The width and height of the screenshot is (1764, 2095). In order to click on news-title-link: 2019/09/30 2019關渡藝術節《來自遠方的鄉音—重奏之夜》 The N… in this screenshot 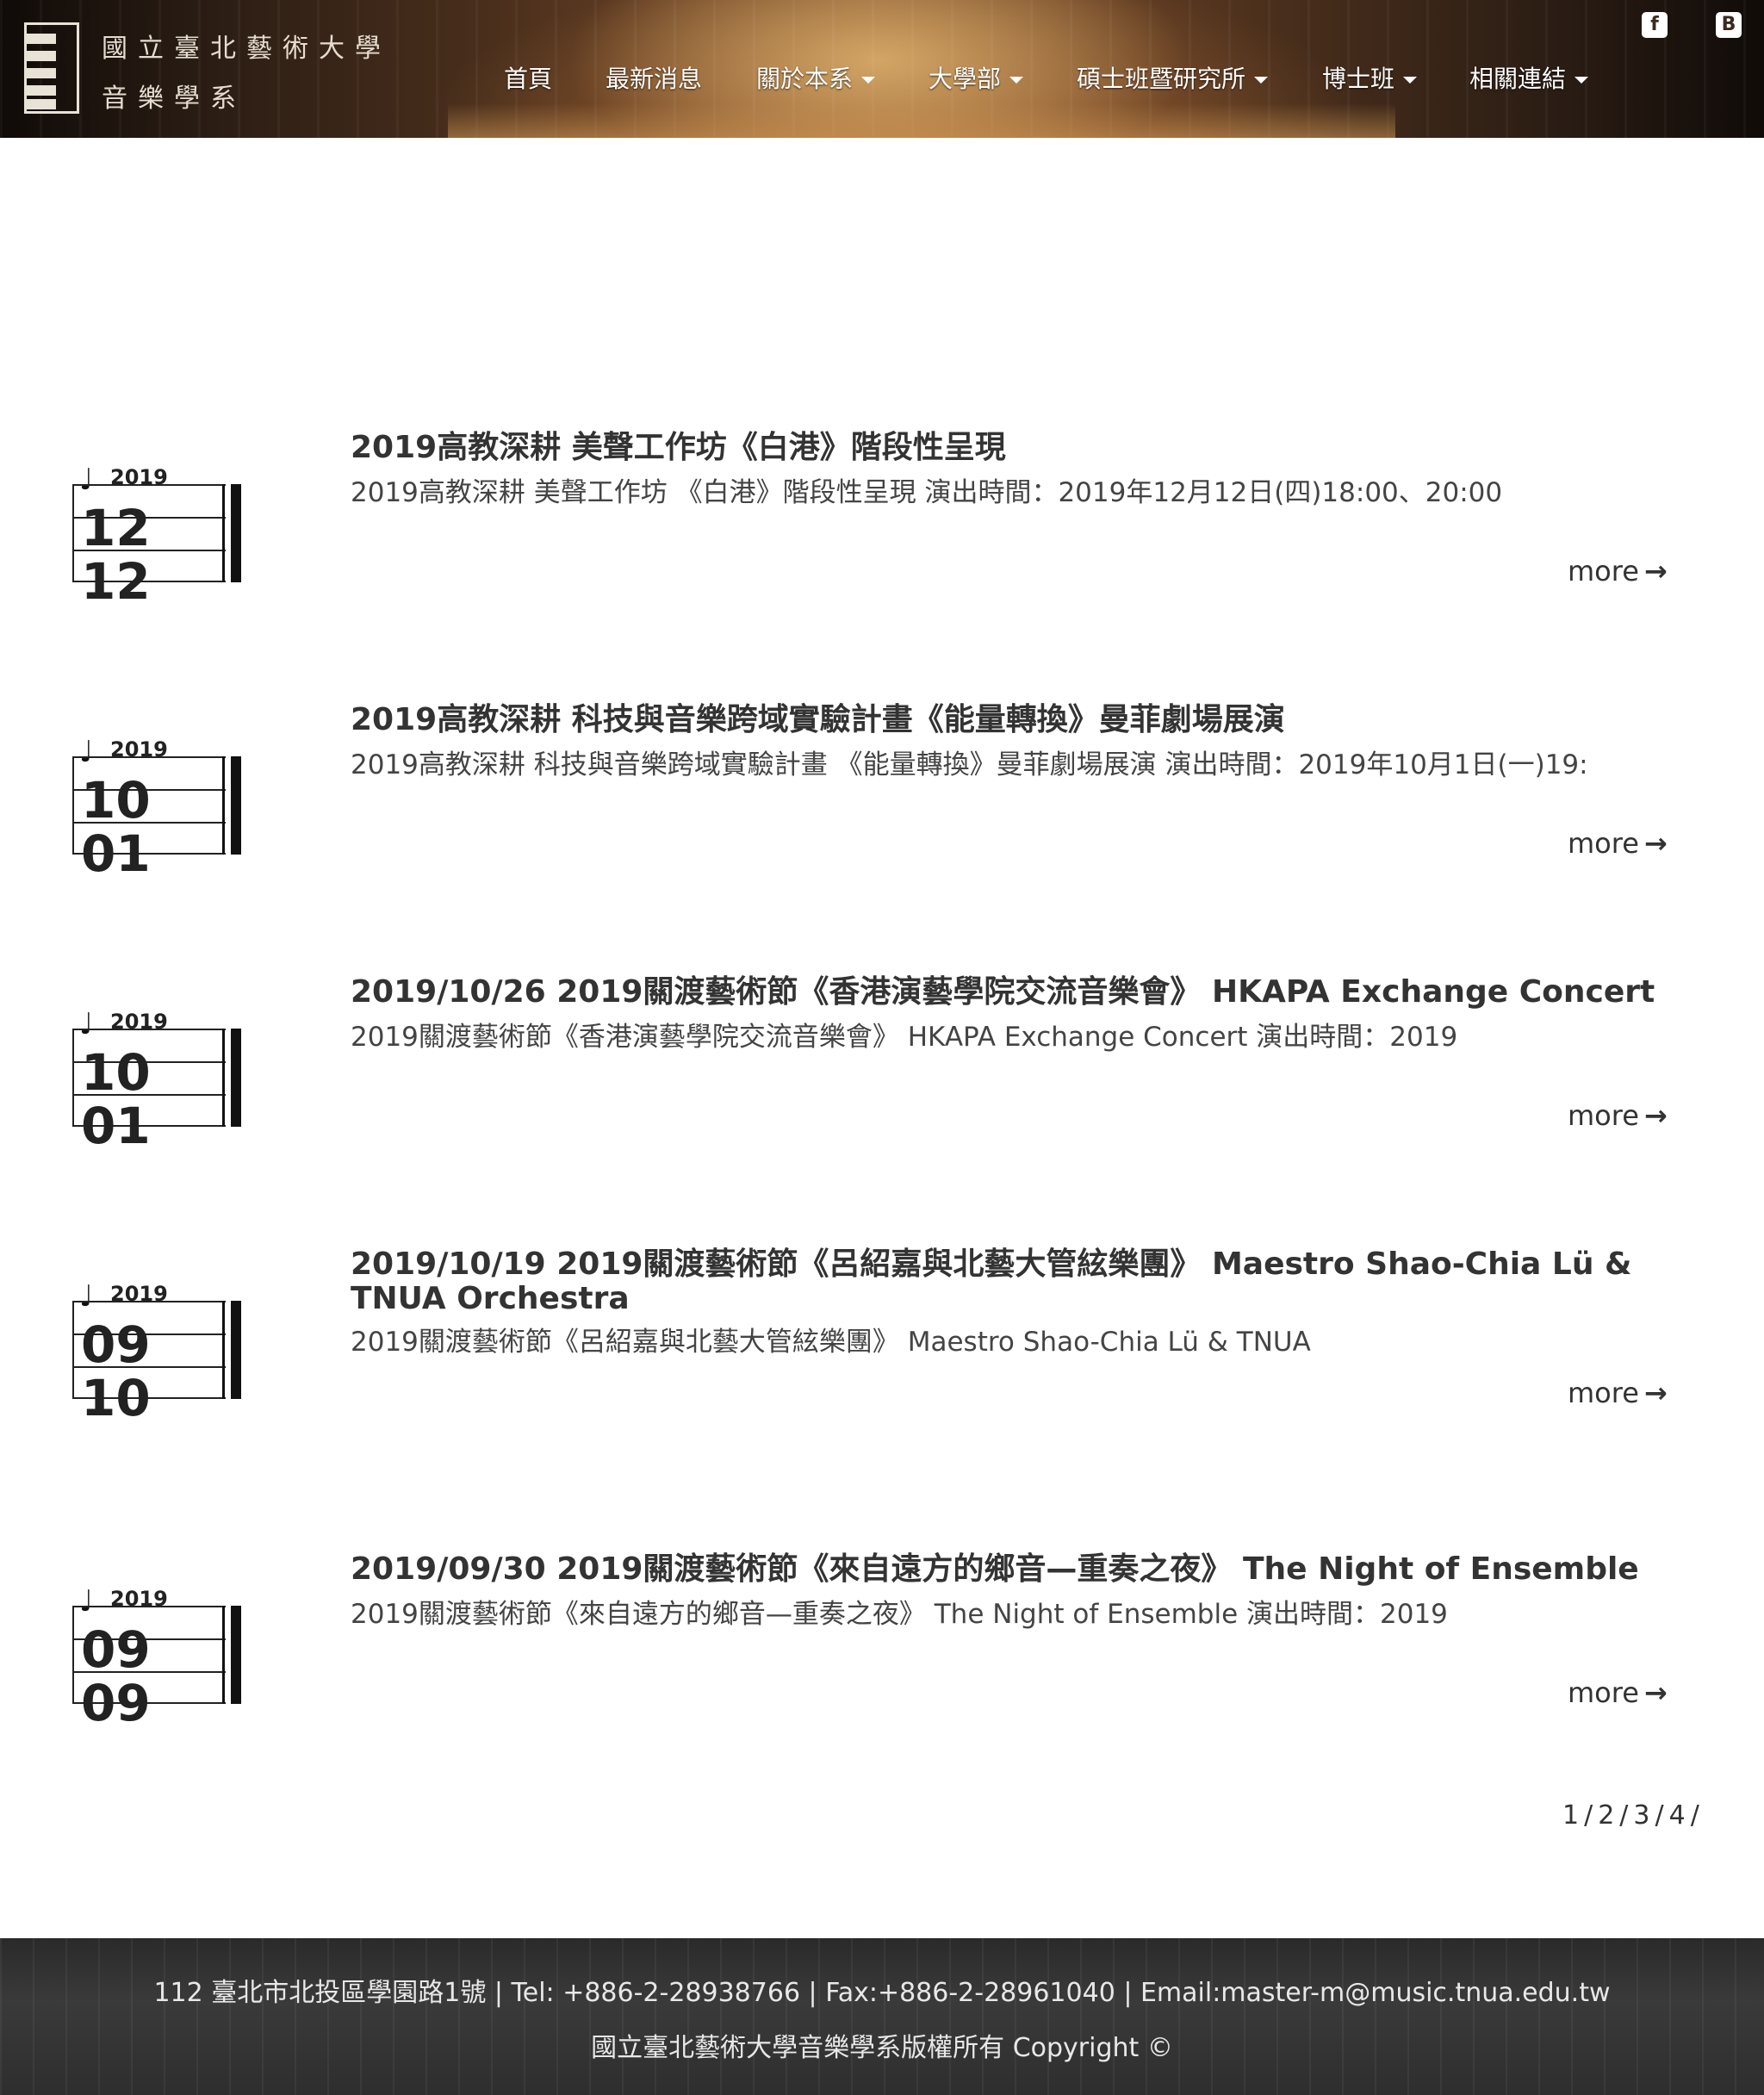, I will do `click(1014, 1569)`.